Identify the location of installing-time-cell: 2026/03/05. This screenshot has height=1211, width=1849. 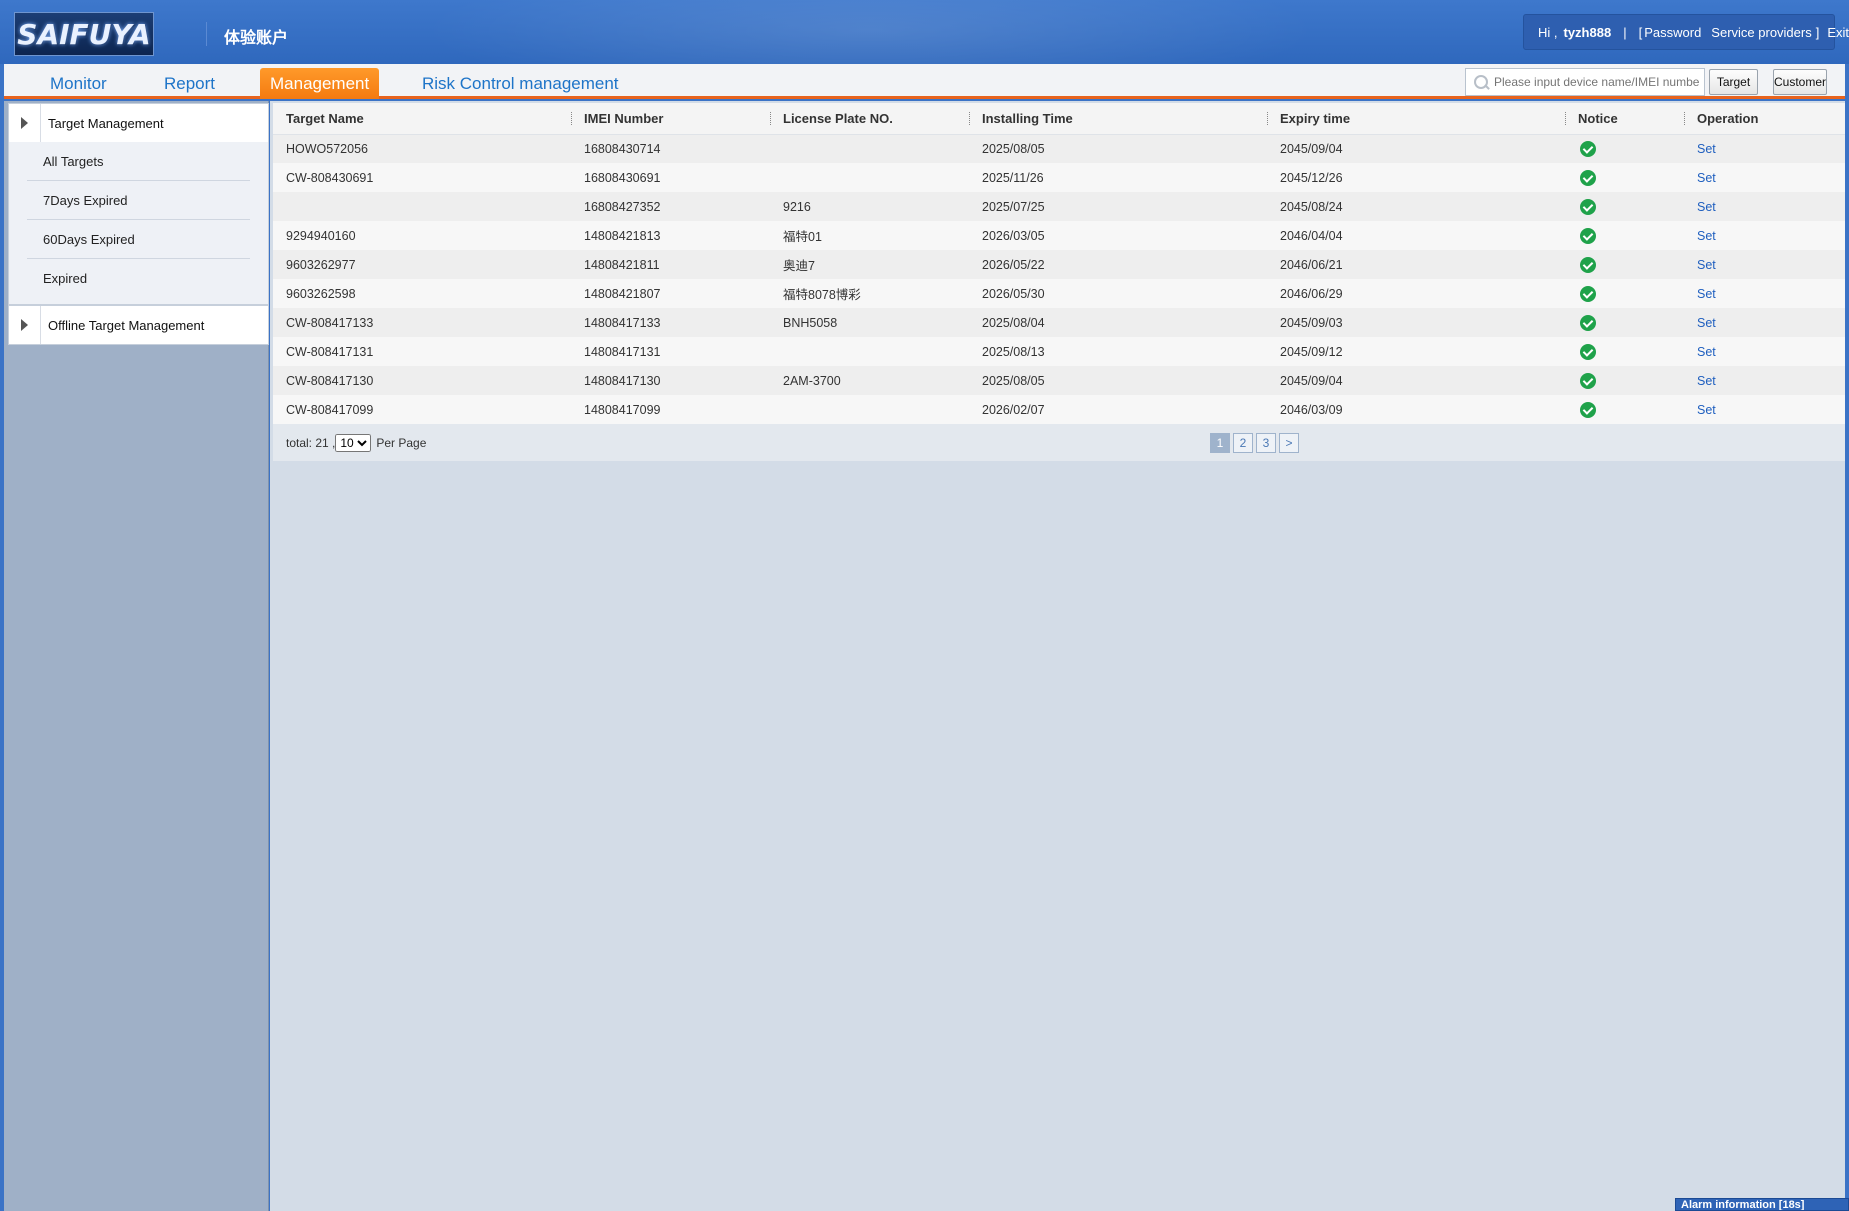
(1118, 235).